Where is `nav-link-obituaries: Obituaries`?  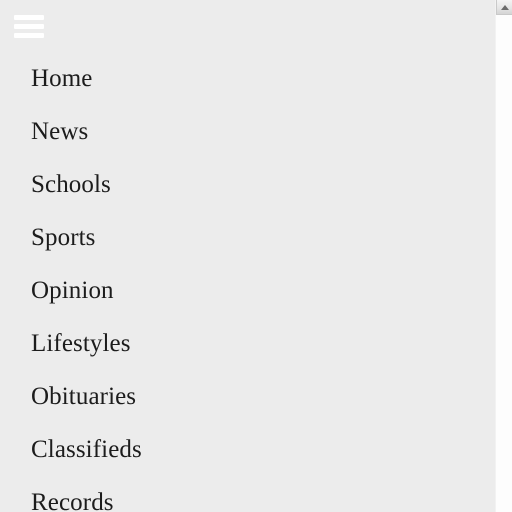
nav-link-obituaries: Obituaries is located at coordinates (83, 396).